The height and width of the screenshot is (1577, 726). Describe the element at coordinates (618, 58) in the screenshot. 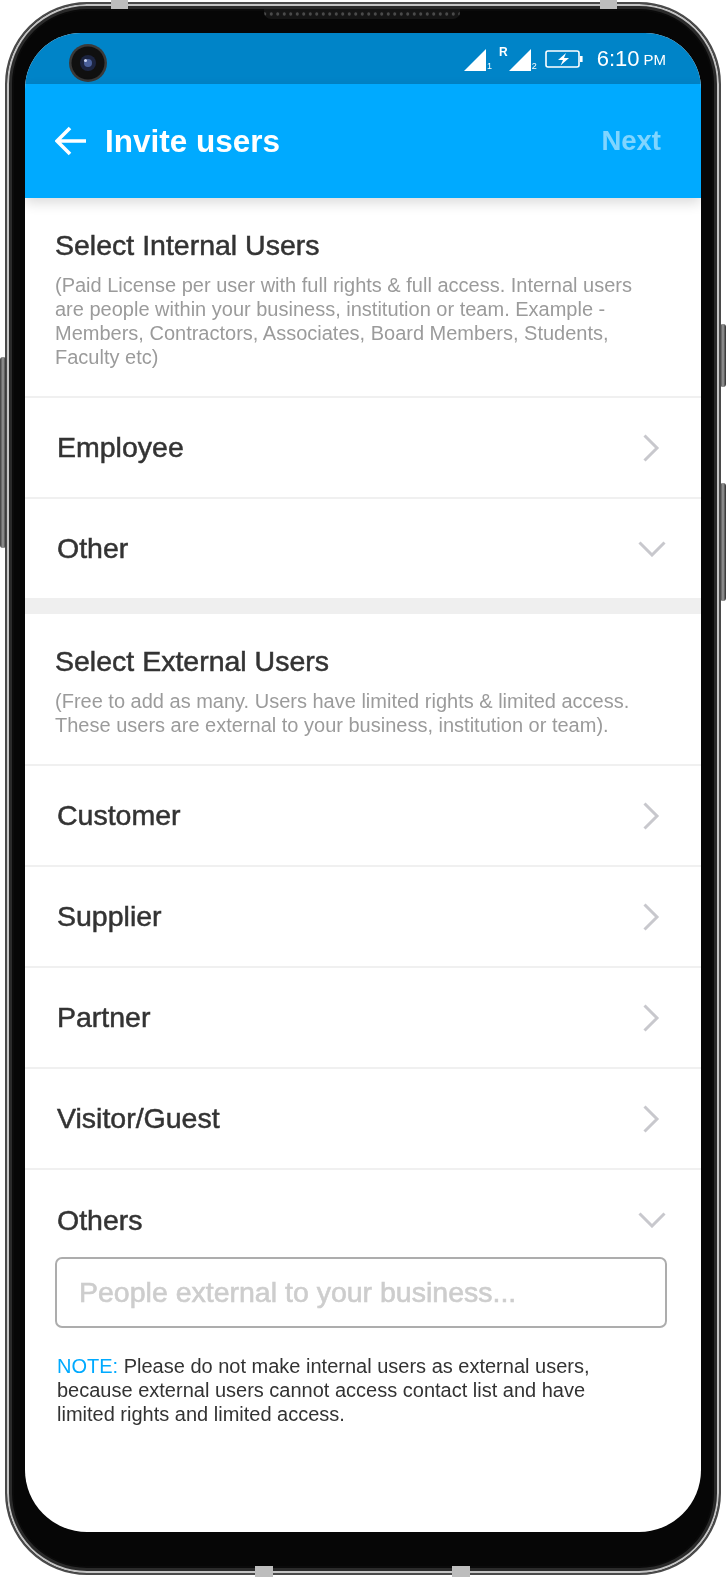

I see `clock-time: 6:10` at that location.